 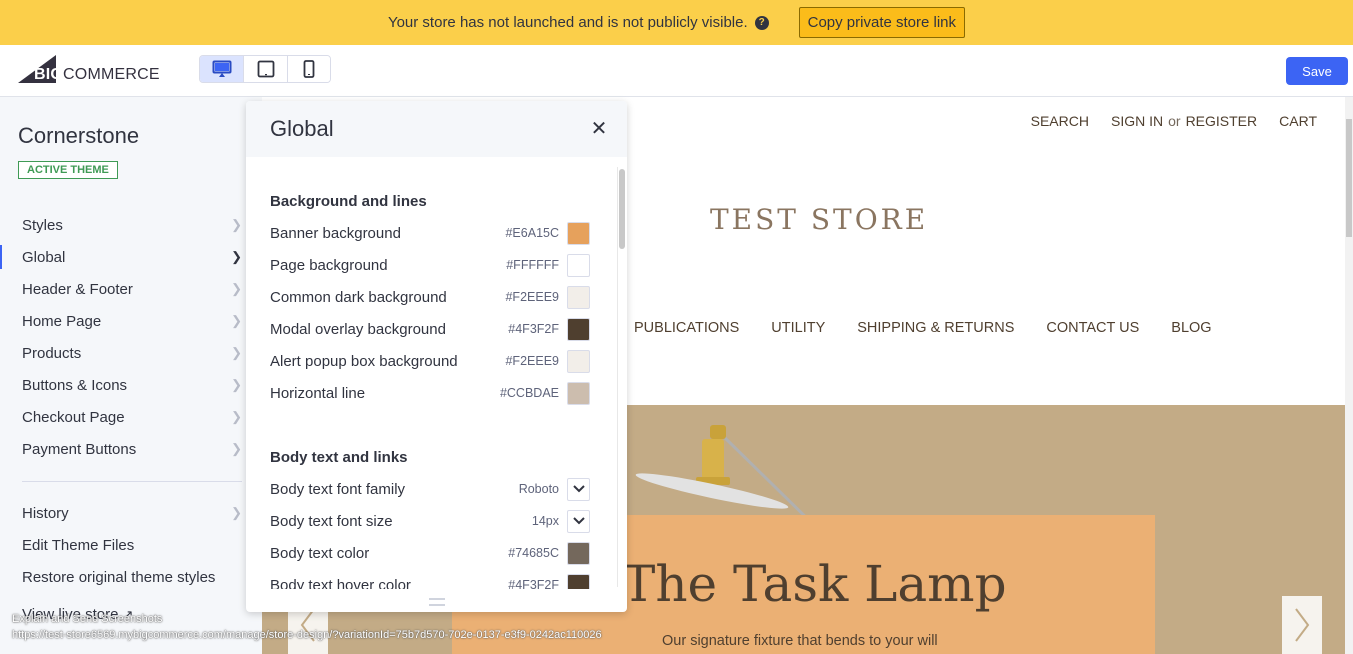 I want to click on store-nav-item: PUBLICATIONS, so click(x=686, y=328).